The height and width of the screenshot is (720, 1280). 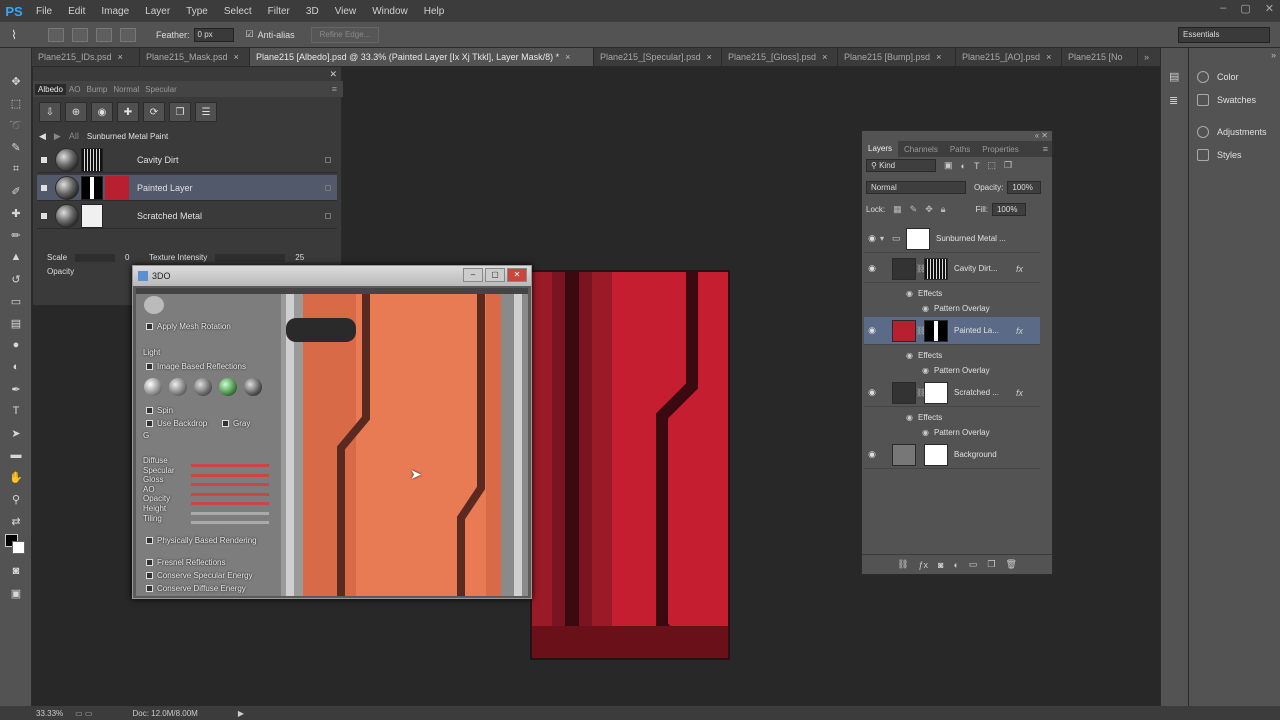 I want to click on tab-channels: Channels, so click(x=921, y=149).